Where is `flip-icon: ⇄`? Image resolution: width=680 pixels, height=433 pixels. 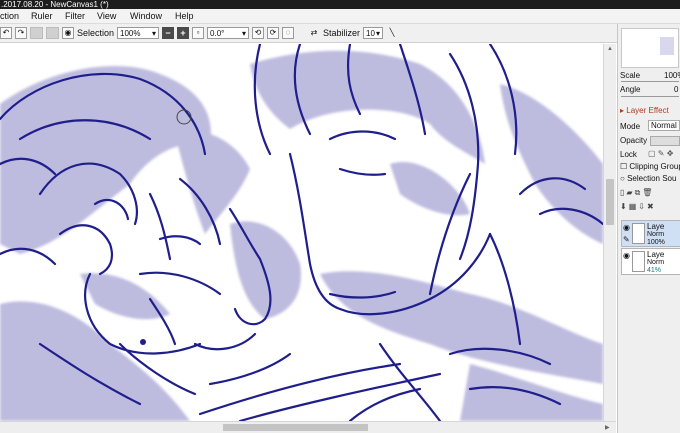 flip-icon: ⇄ is located at coordinates (314, 33).